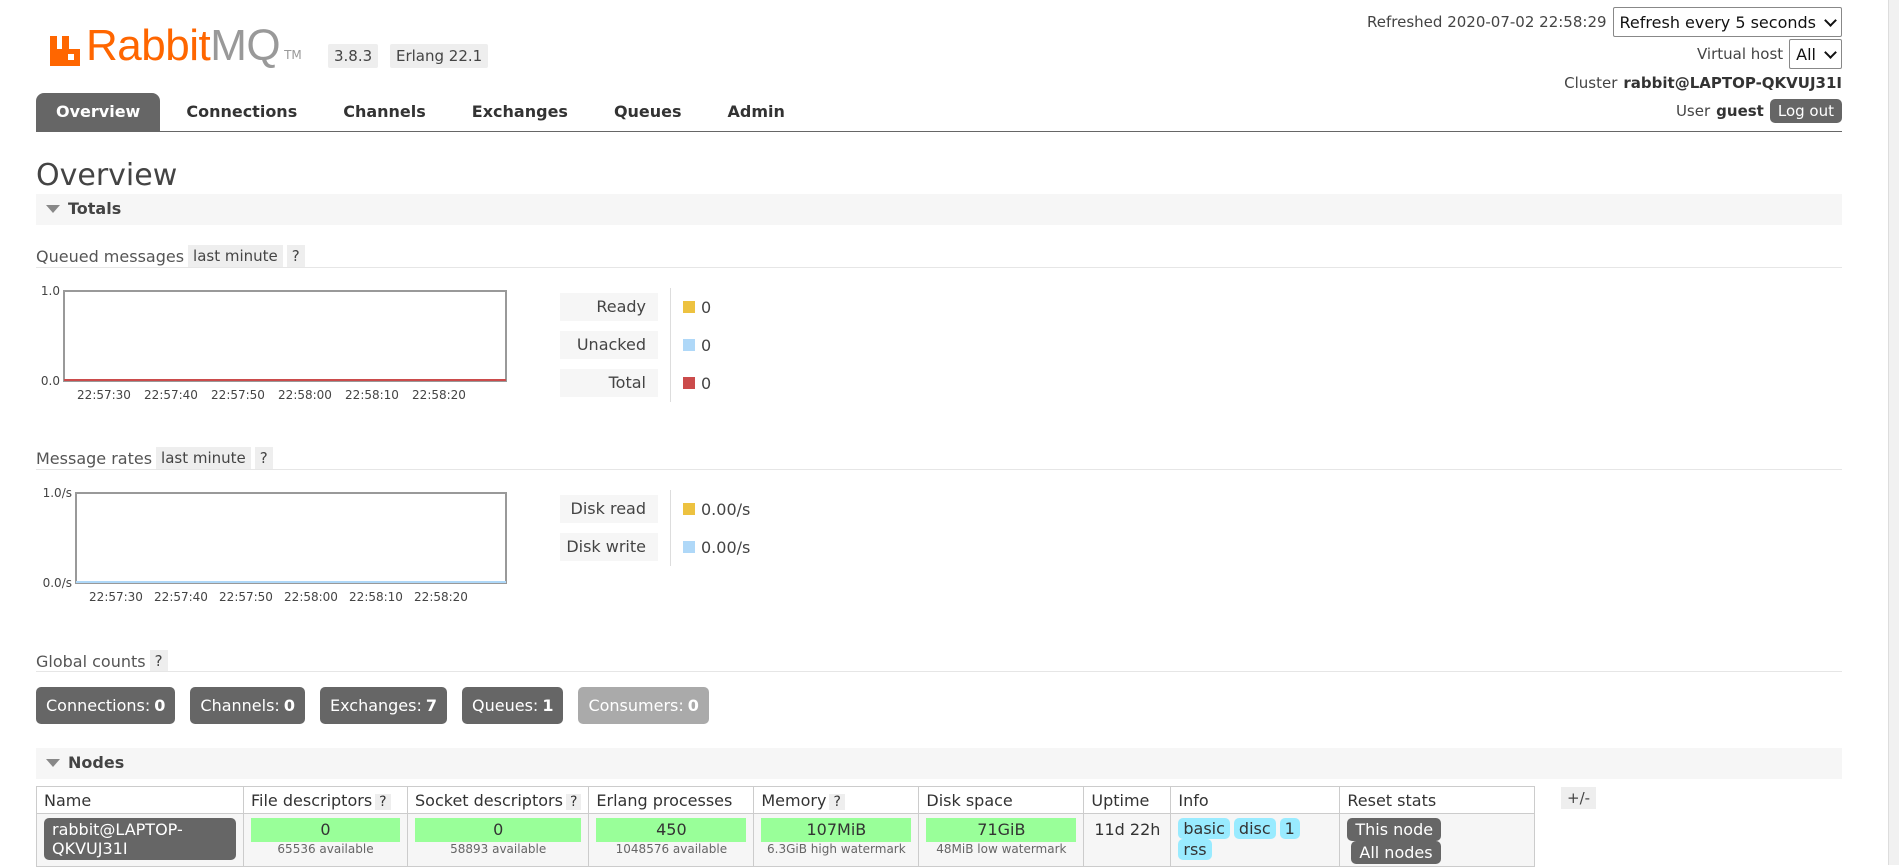 The height and width of the screenshot is (867, 1899). Describe the element at coordinates (689, 383) in the screenshot. I see `swatch-total` at that location.